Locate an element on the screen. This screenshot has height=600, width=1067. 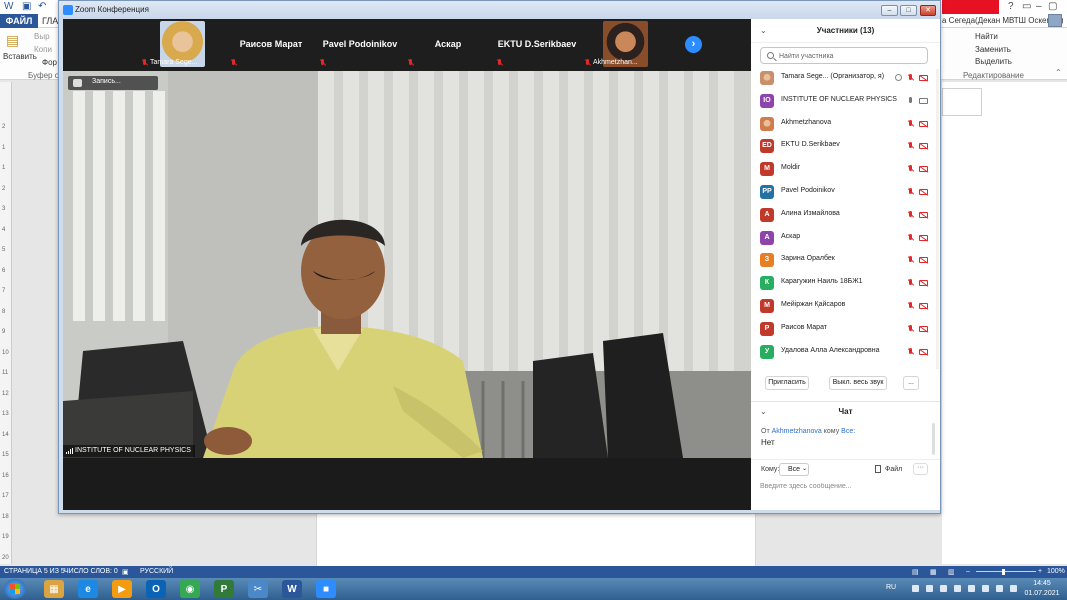
zoom-slider-thumb is located at coordinates (1003, 572).